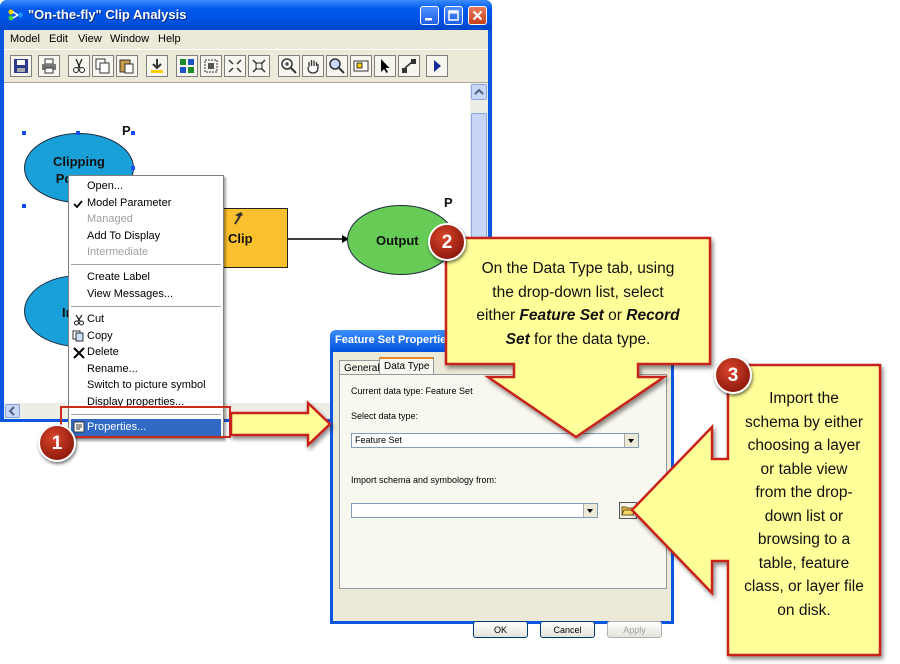 The image size is (900, 664). What do you see at coordinates (804, 563) in the screenshot?
I see `callout-3-line: table, feature` at bounding box center [804, 563].